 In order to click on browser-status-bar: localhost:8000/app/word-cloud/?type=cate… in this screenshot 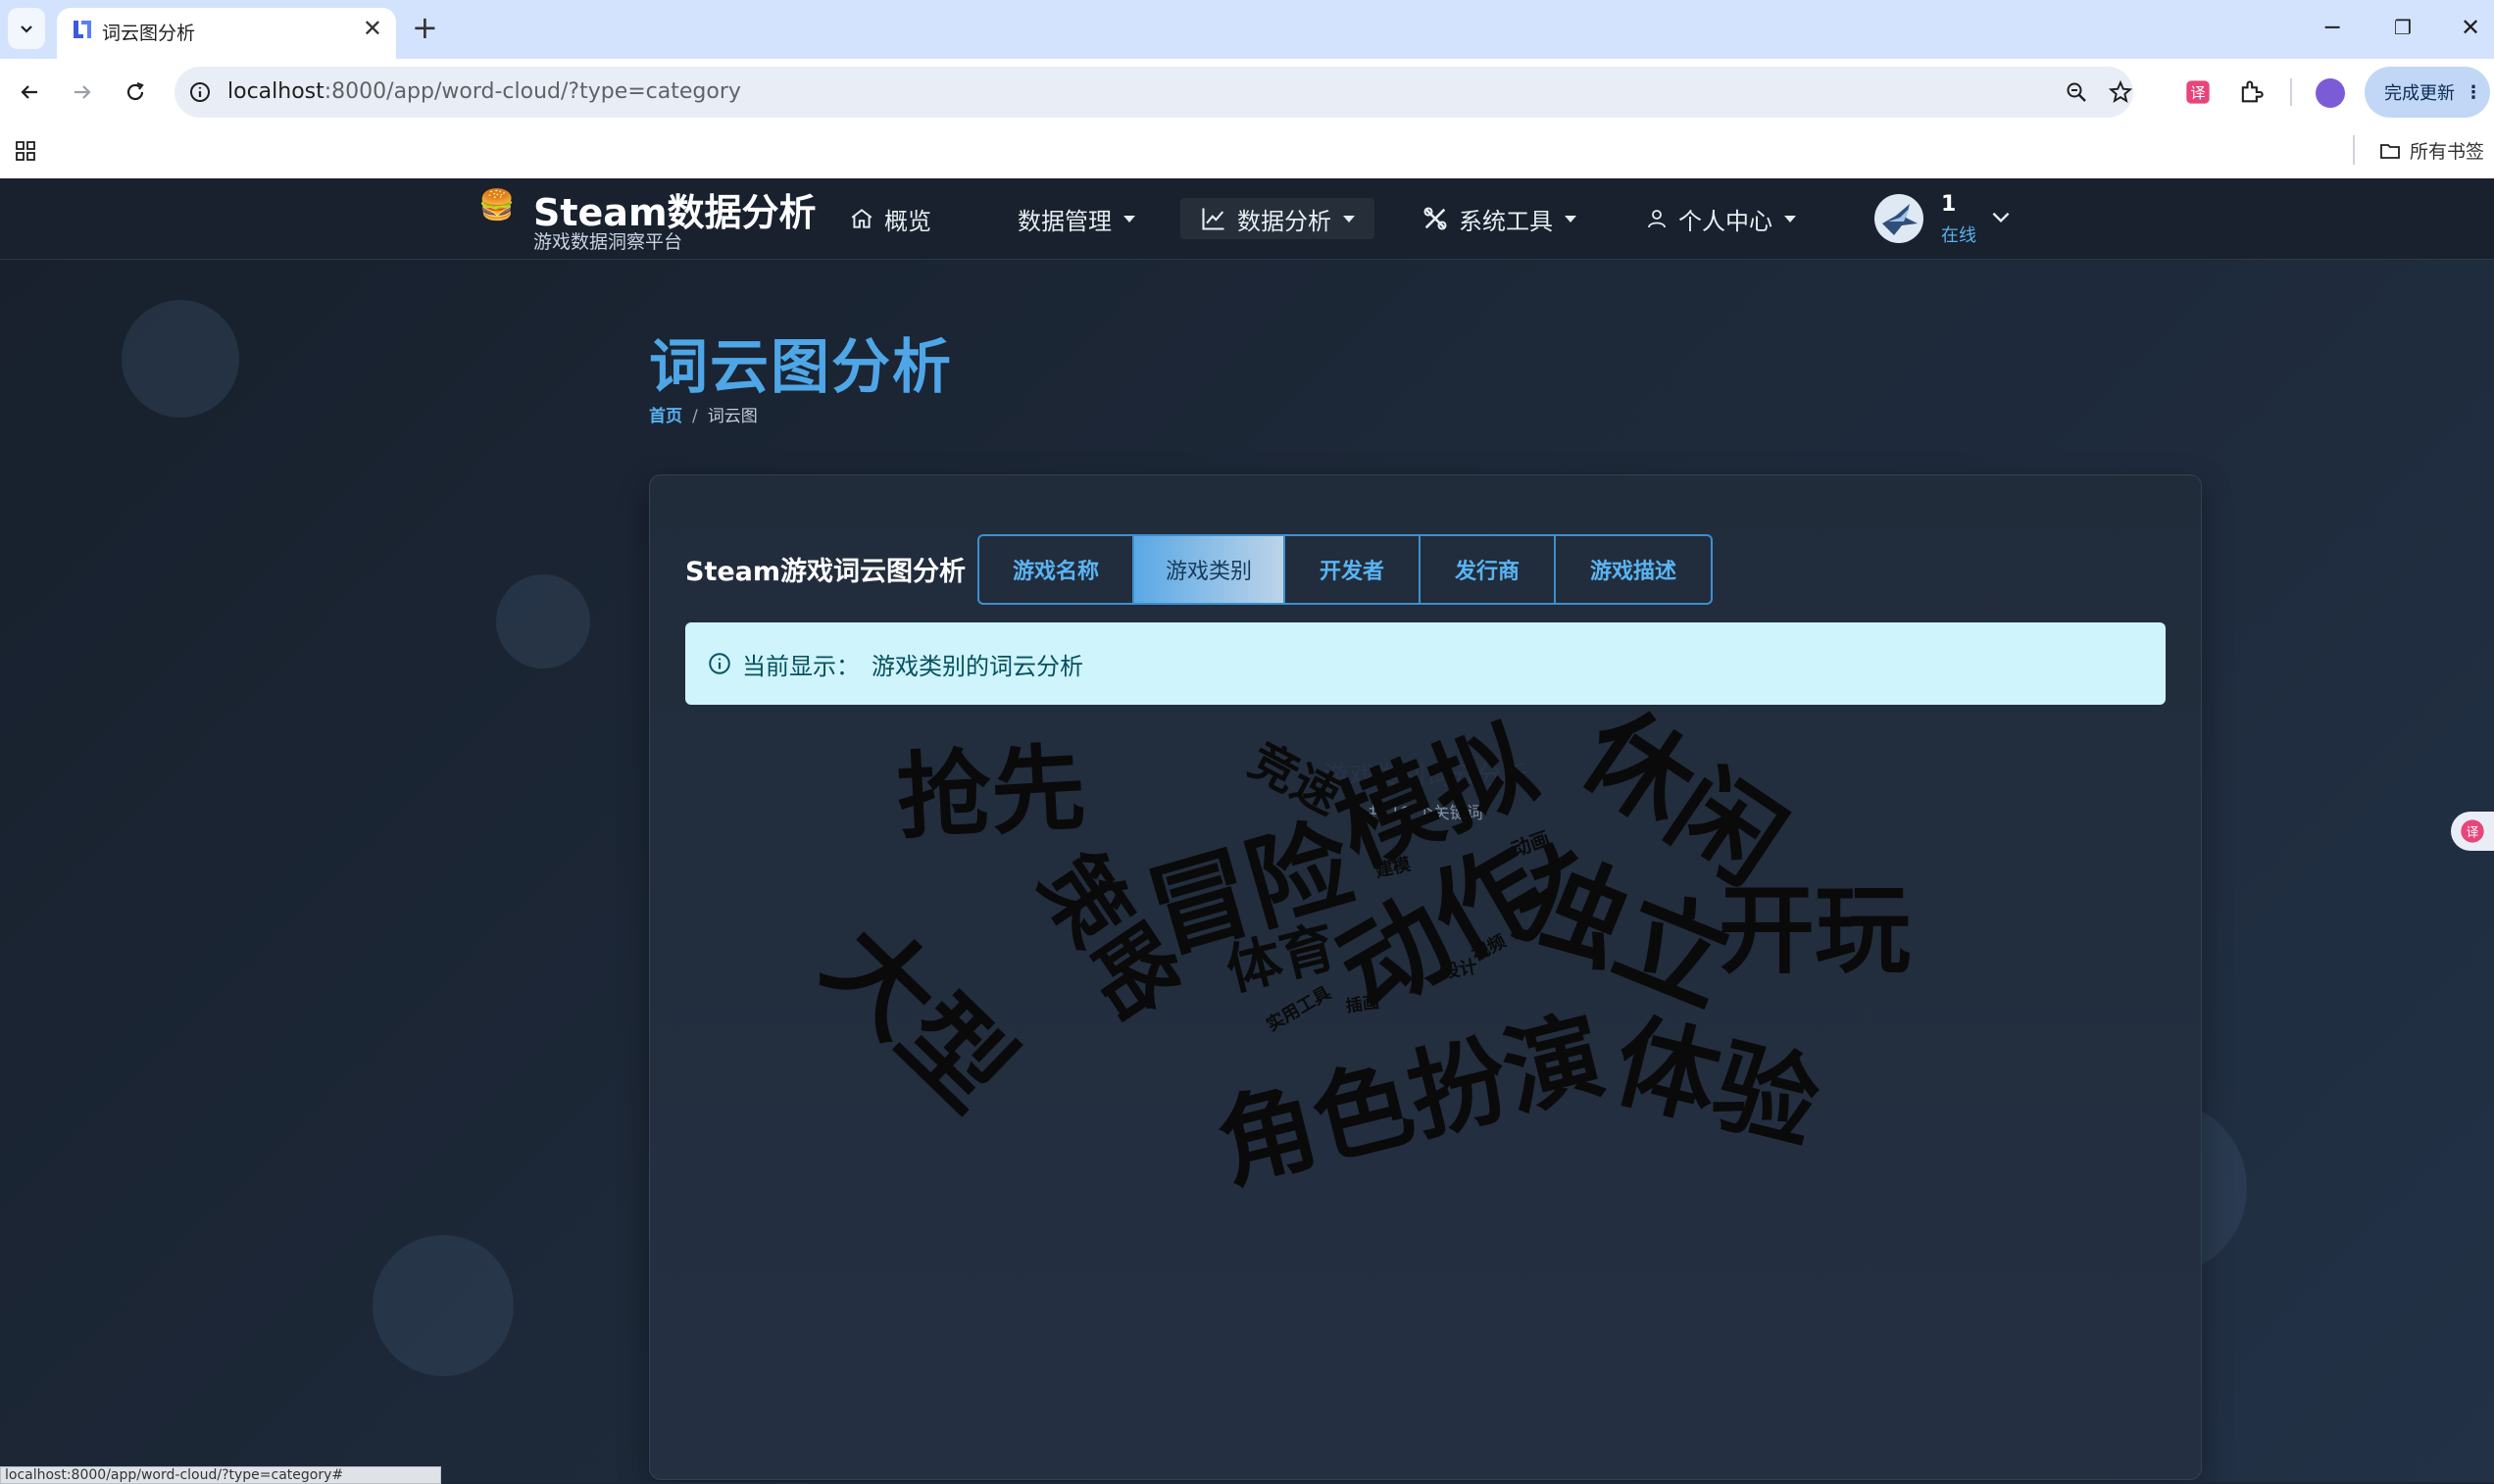, I will do `click(221, 1475)`.